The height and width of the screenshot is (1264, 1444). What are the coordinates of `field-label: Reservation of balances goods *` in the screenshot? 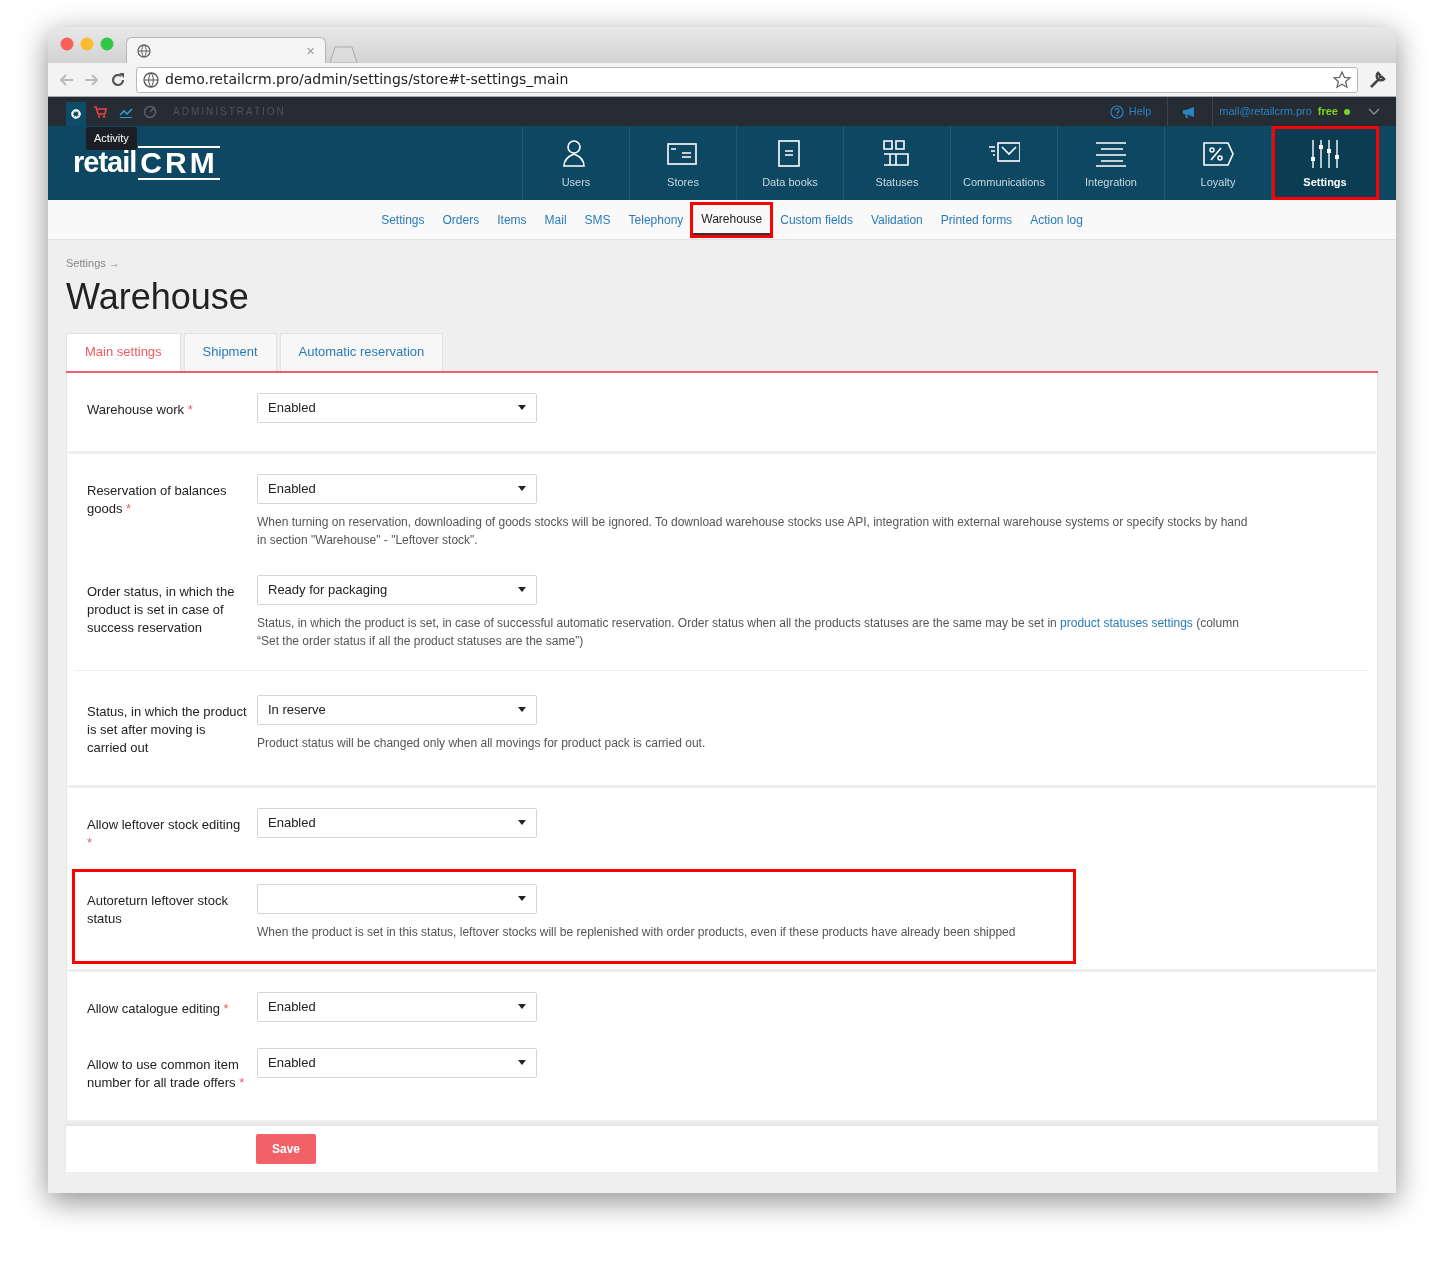 It's located at (157, 499).